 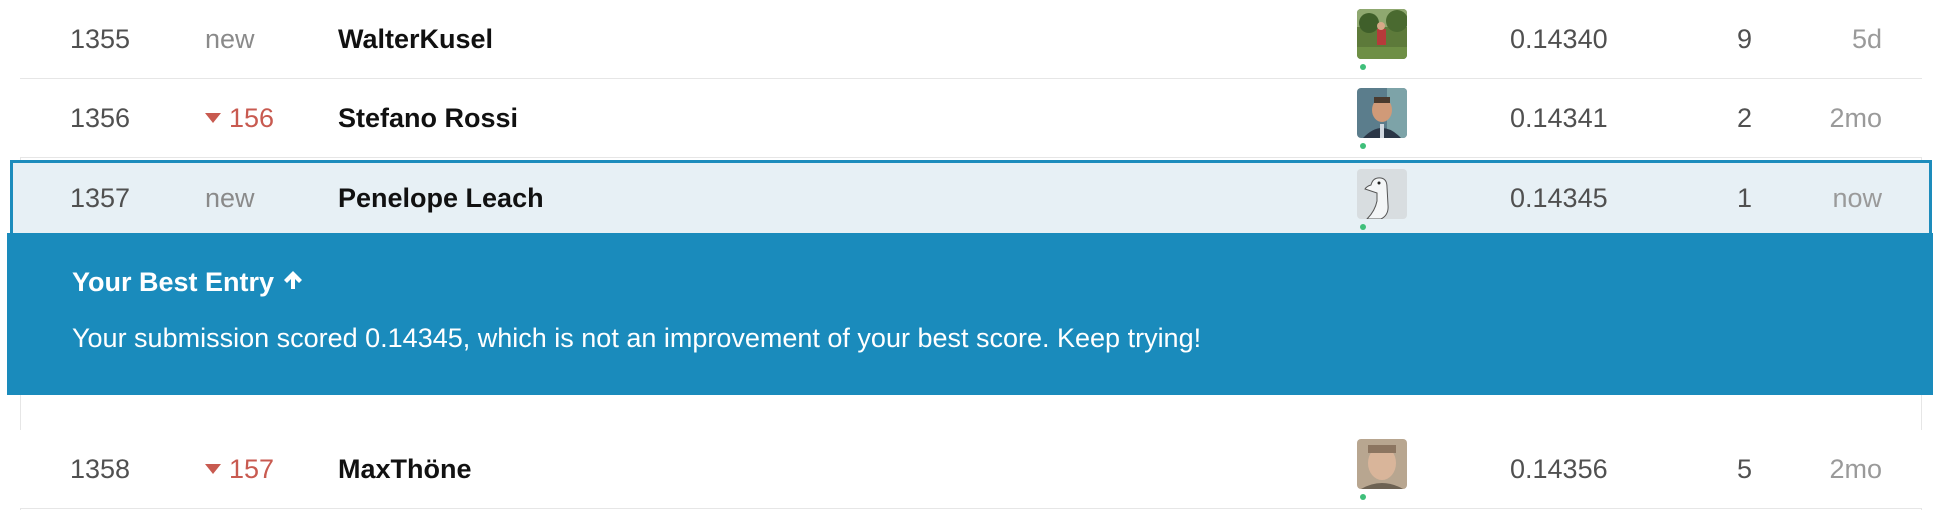 What do you see at coordinates (1866, 38) in the screenshot?
I see `last-submission: 5d` at bounding box center [1866, 38].